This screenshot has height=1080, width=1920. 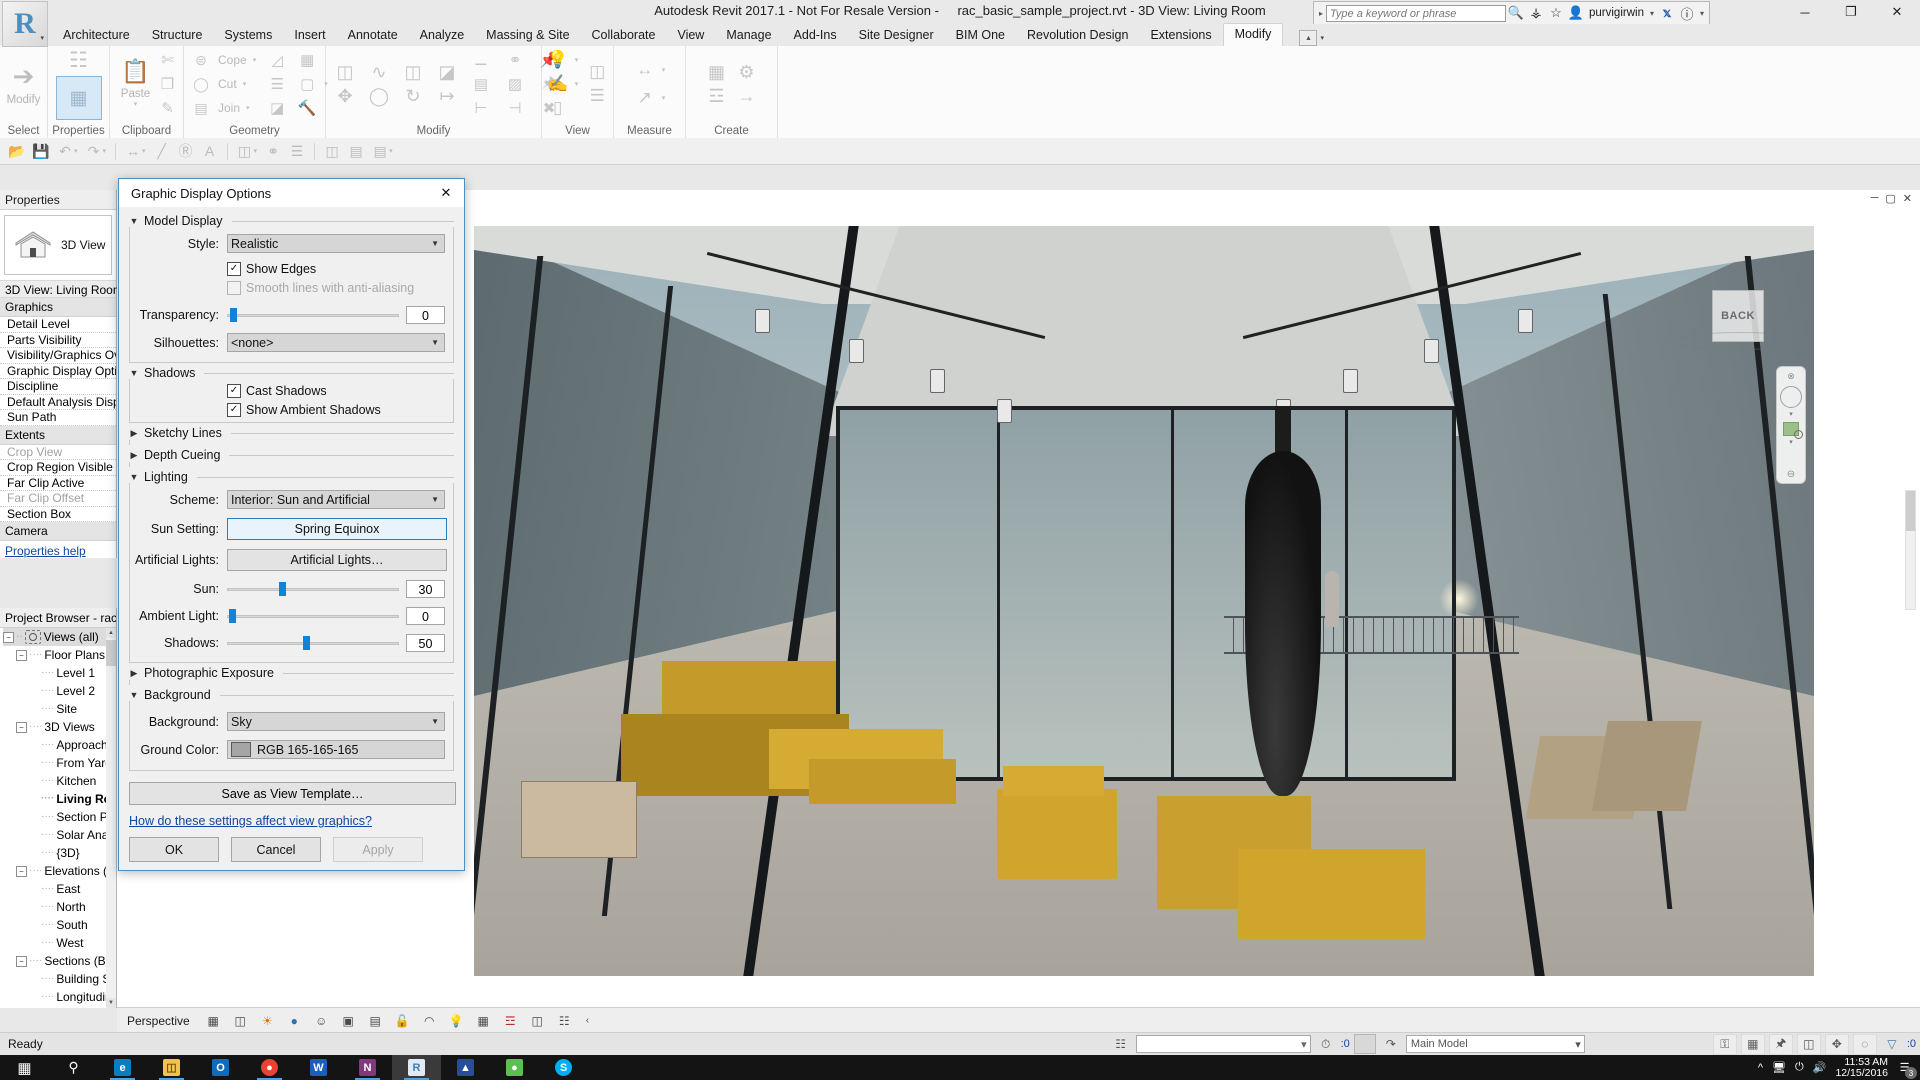 I want to click on tray-expand-chevron-icon: ^, so click(x=1760, y=1068).